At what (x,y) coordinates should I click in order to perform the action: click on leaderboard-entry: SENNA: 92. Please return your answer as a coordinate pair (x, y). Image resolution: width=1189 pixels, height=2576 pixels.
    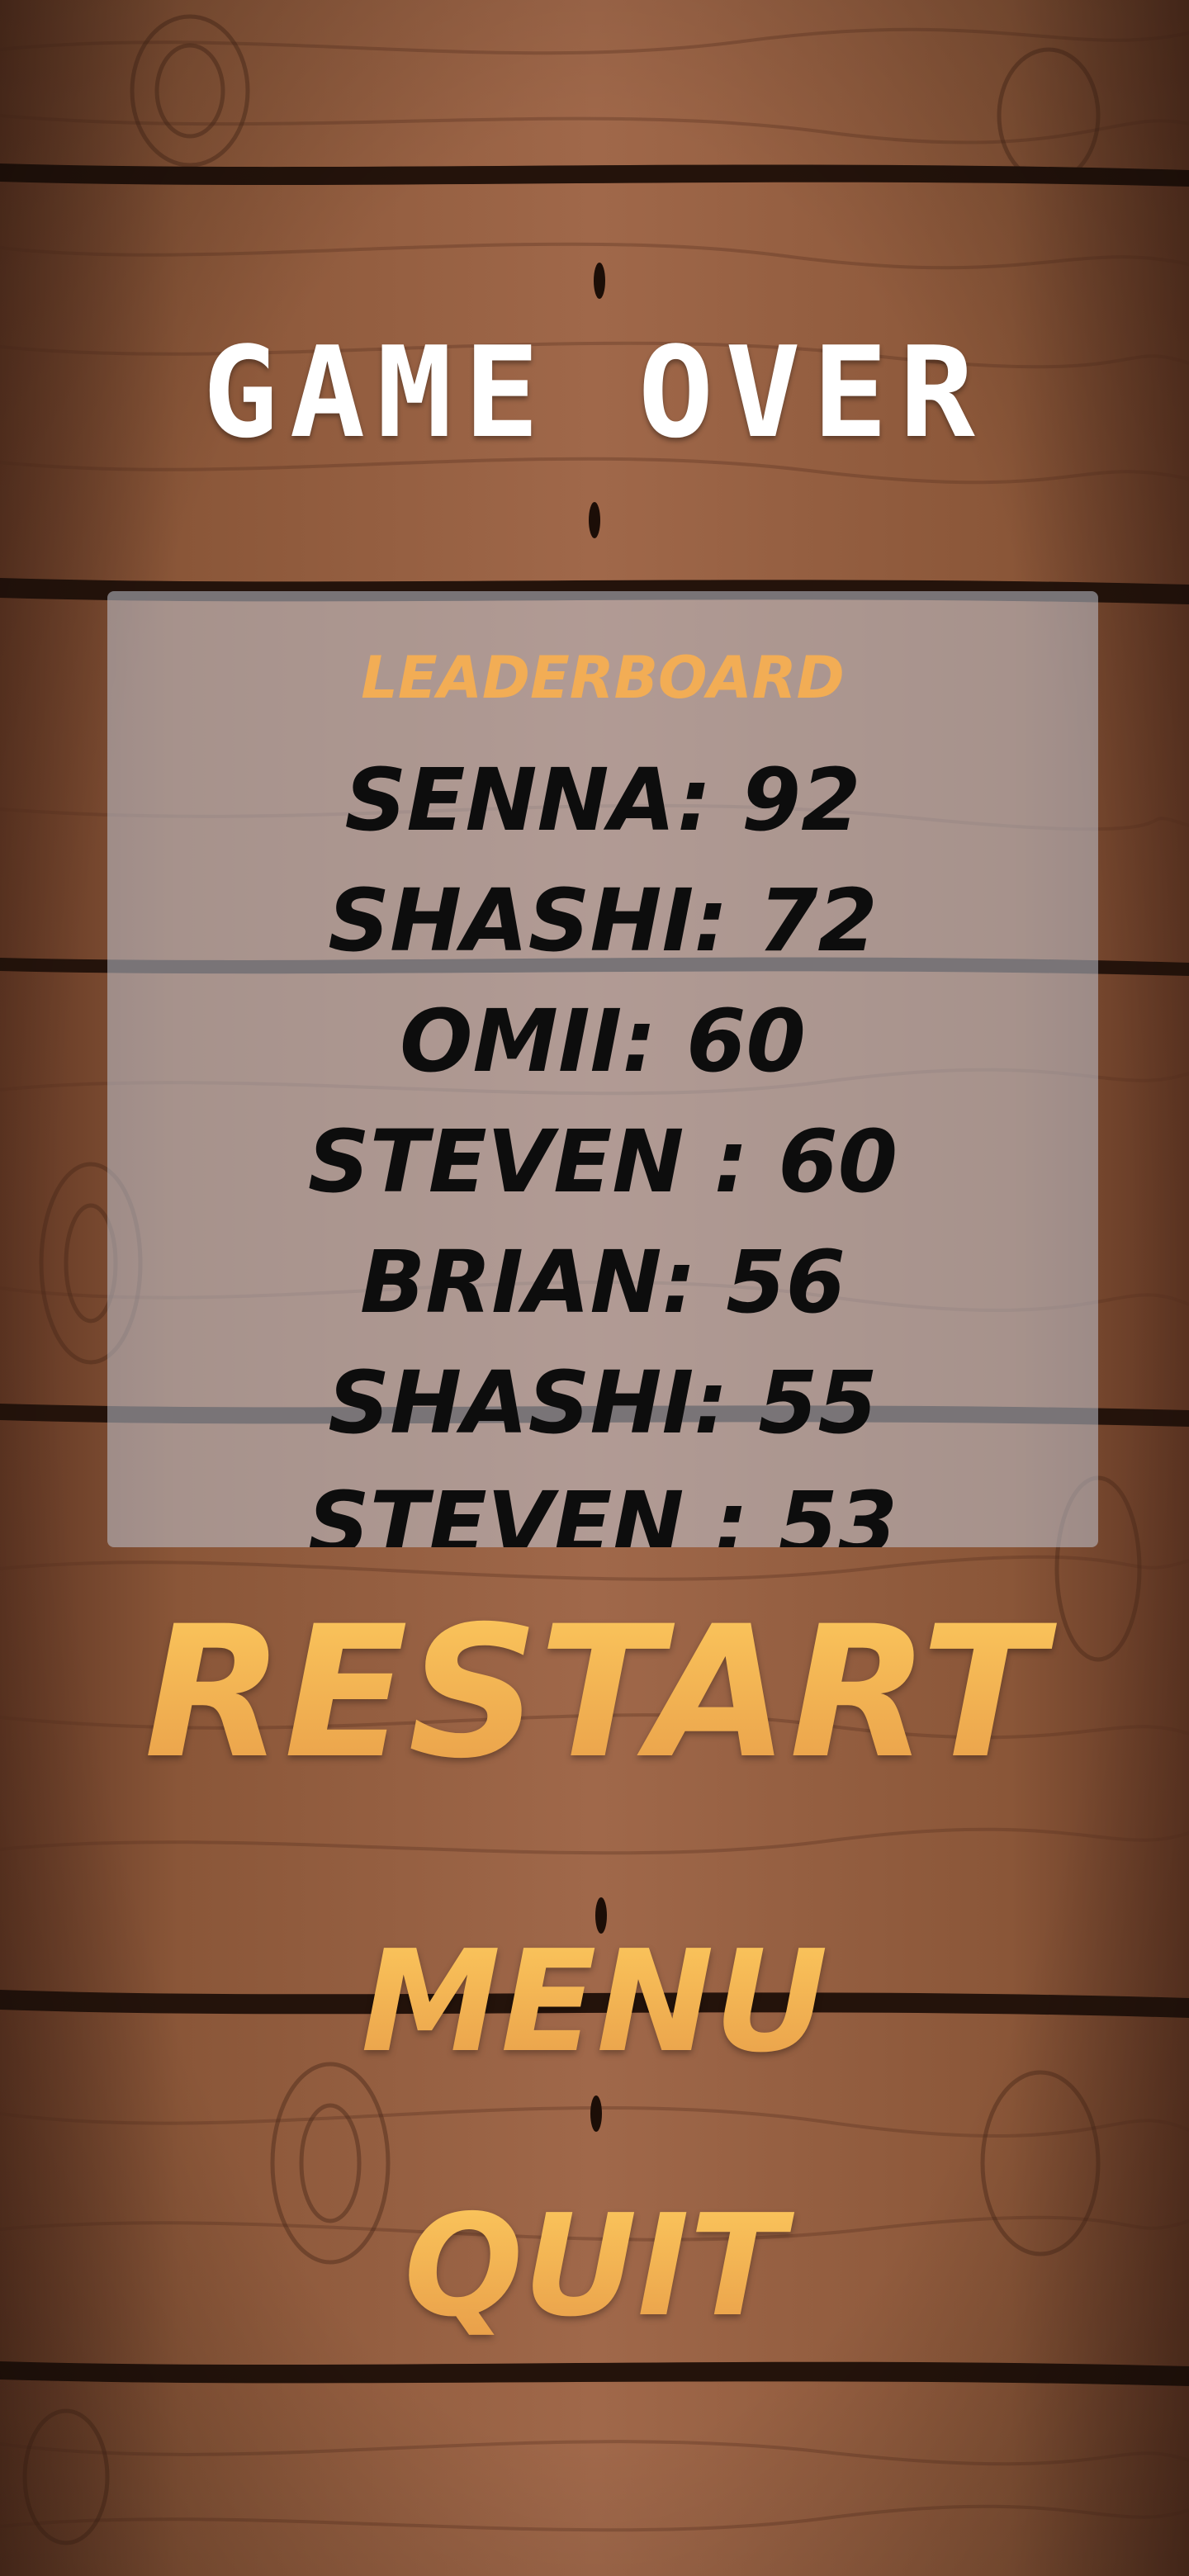
    Looking at the image, I should click on (602, 800).